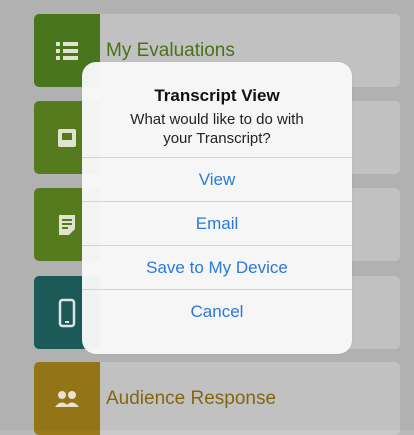  I want to click on dialog-title: Transcript View, so click(217, 95).